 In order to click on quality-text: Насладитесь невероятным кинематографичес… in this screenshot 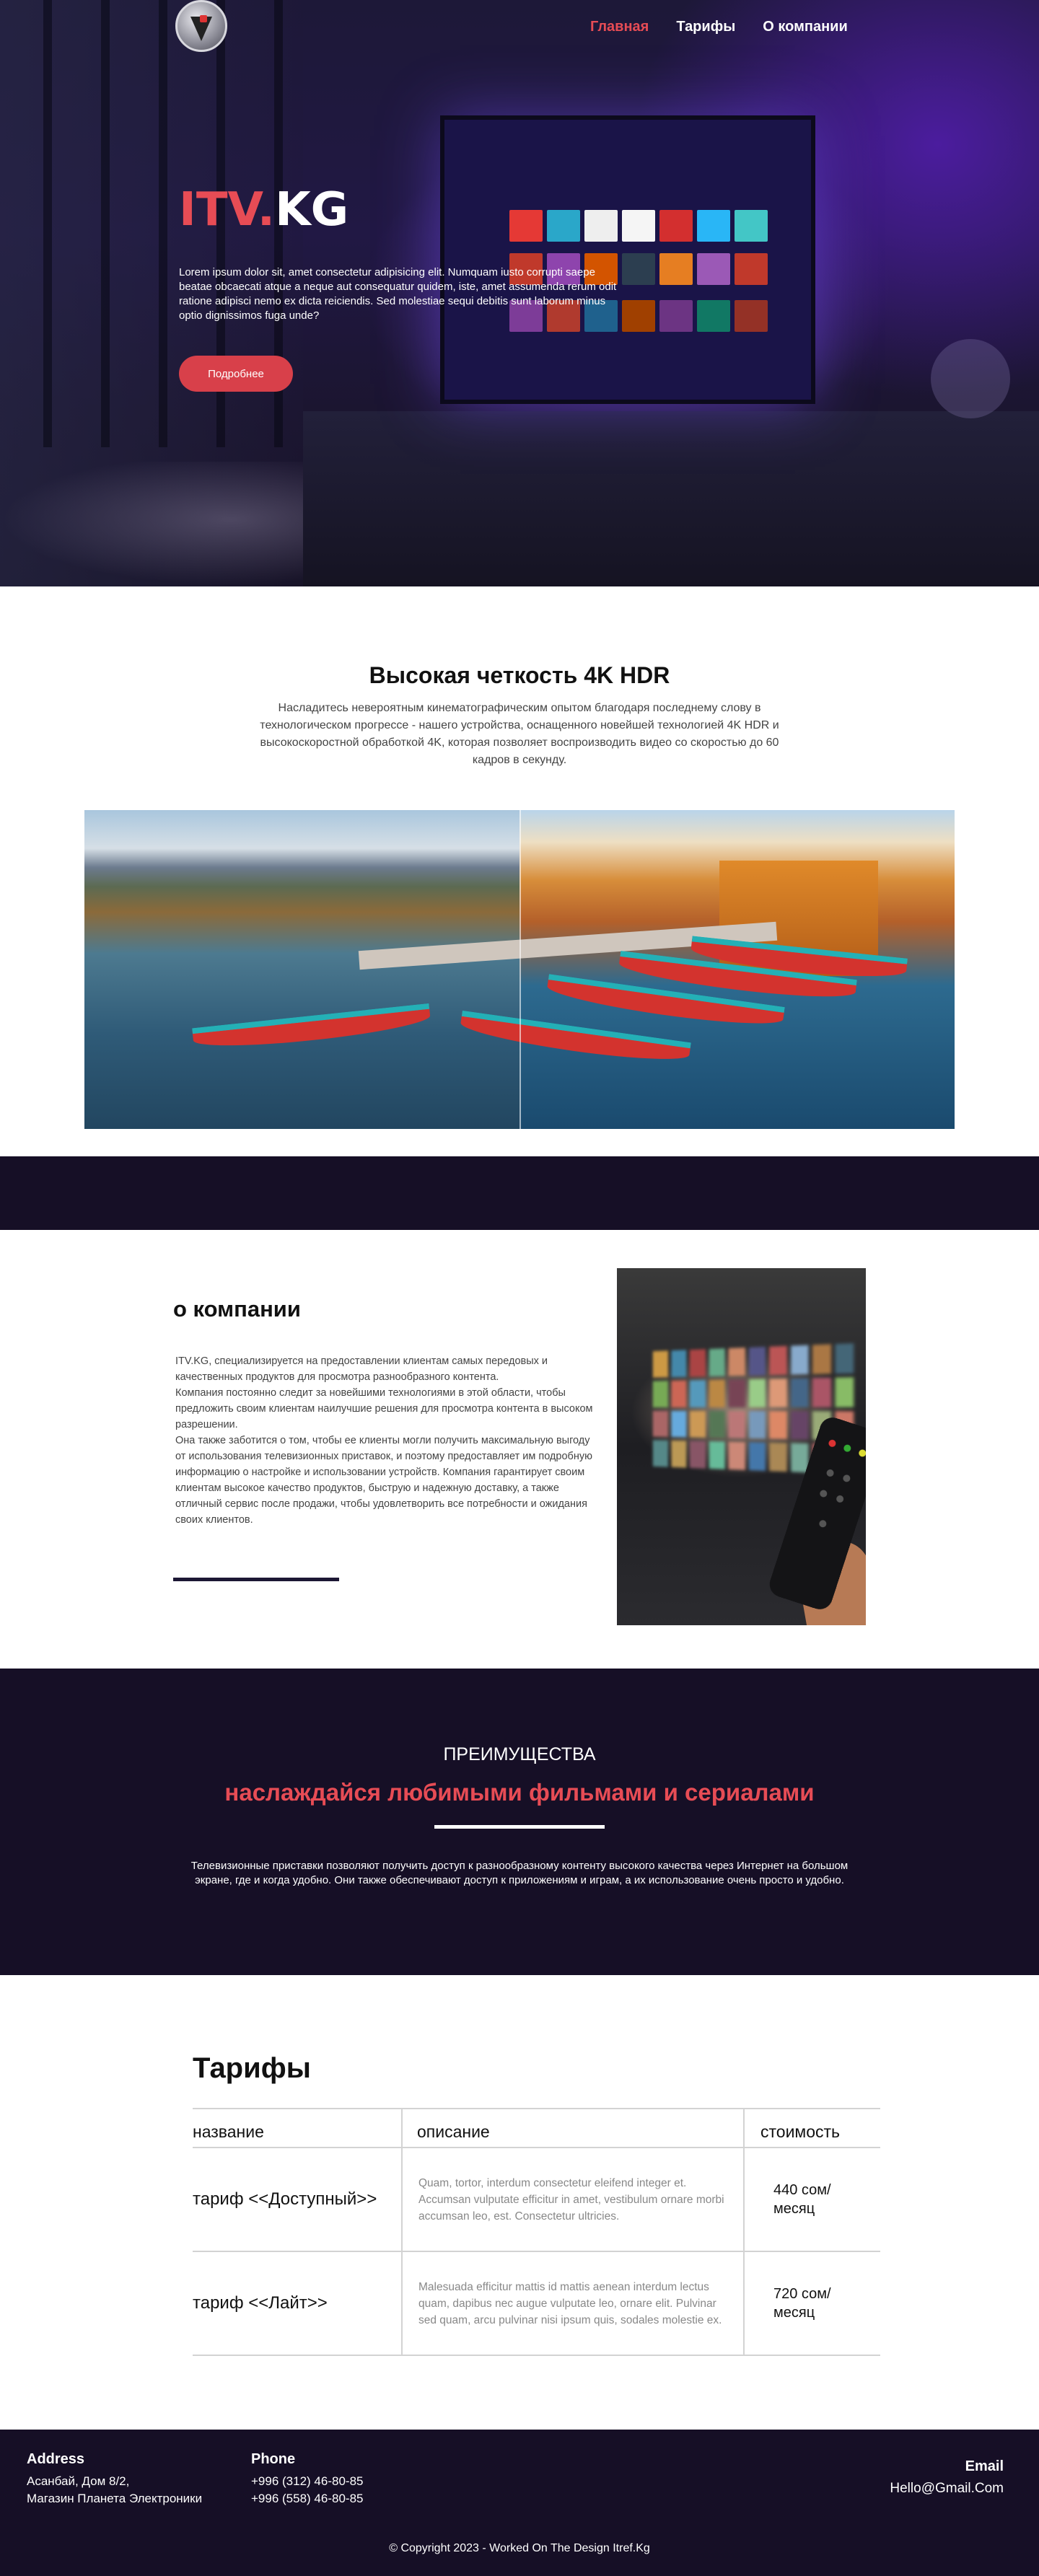, I will do `click(519, 734)`.